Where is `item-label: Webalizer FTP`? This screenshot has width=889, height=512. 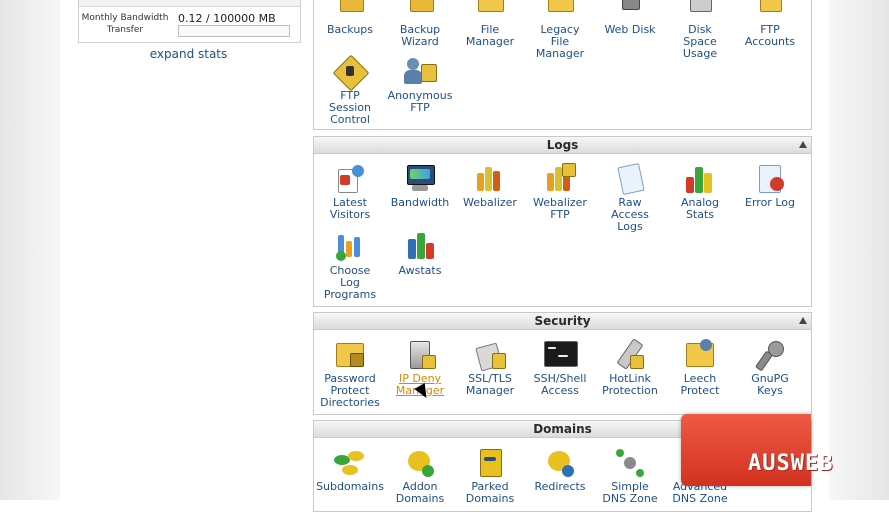
item-label: Webalizer FTP is located at coordinates (560, 208).